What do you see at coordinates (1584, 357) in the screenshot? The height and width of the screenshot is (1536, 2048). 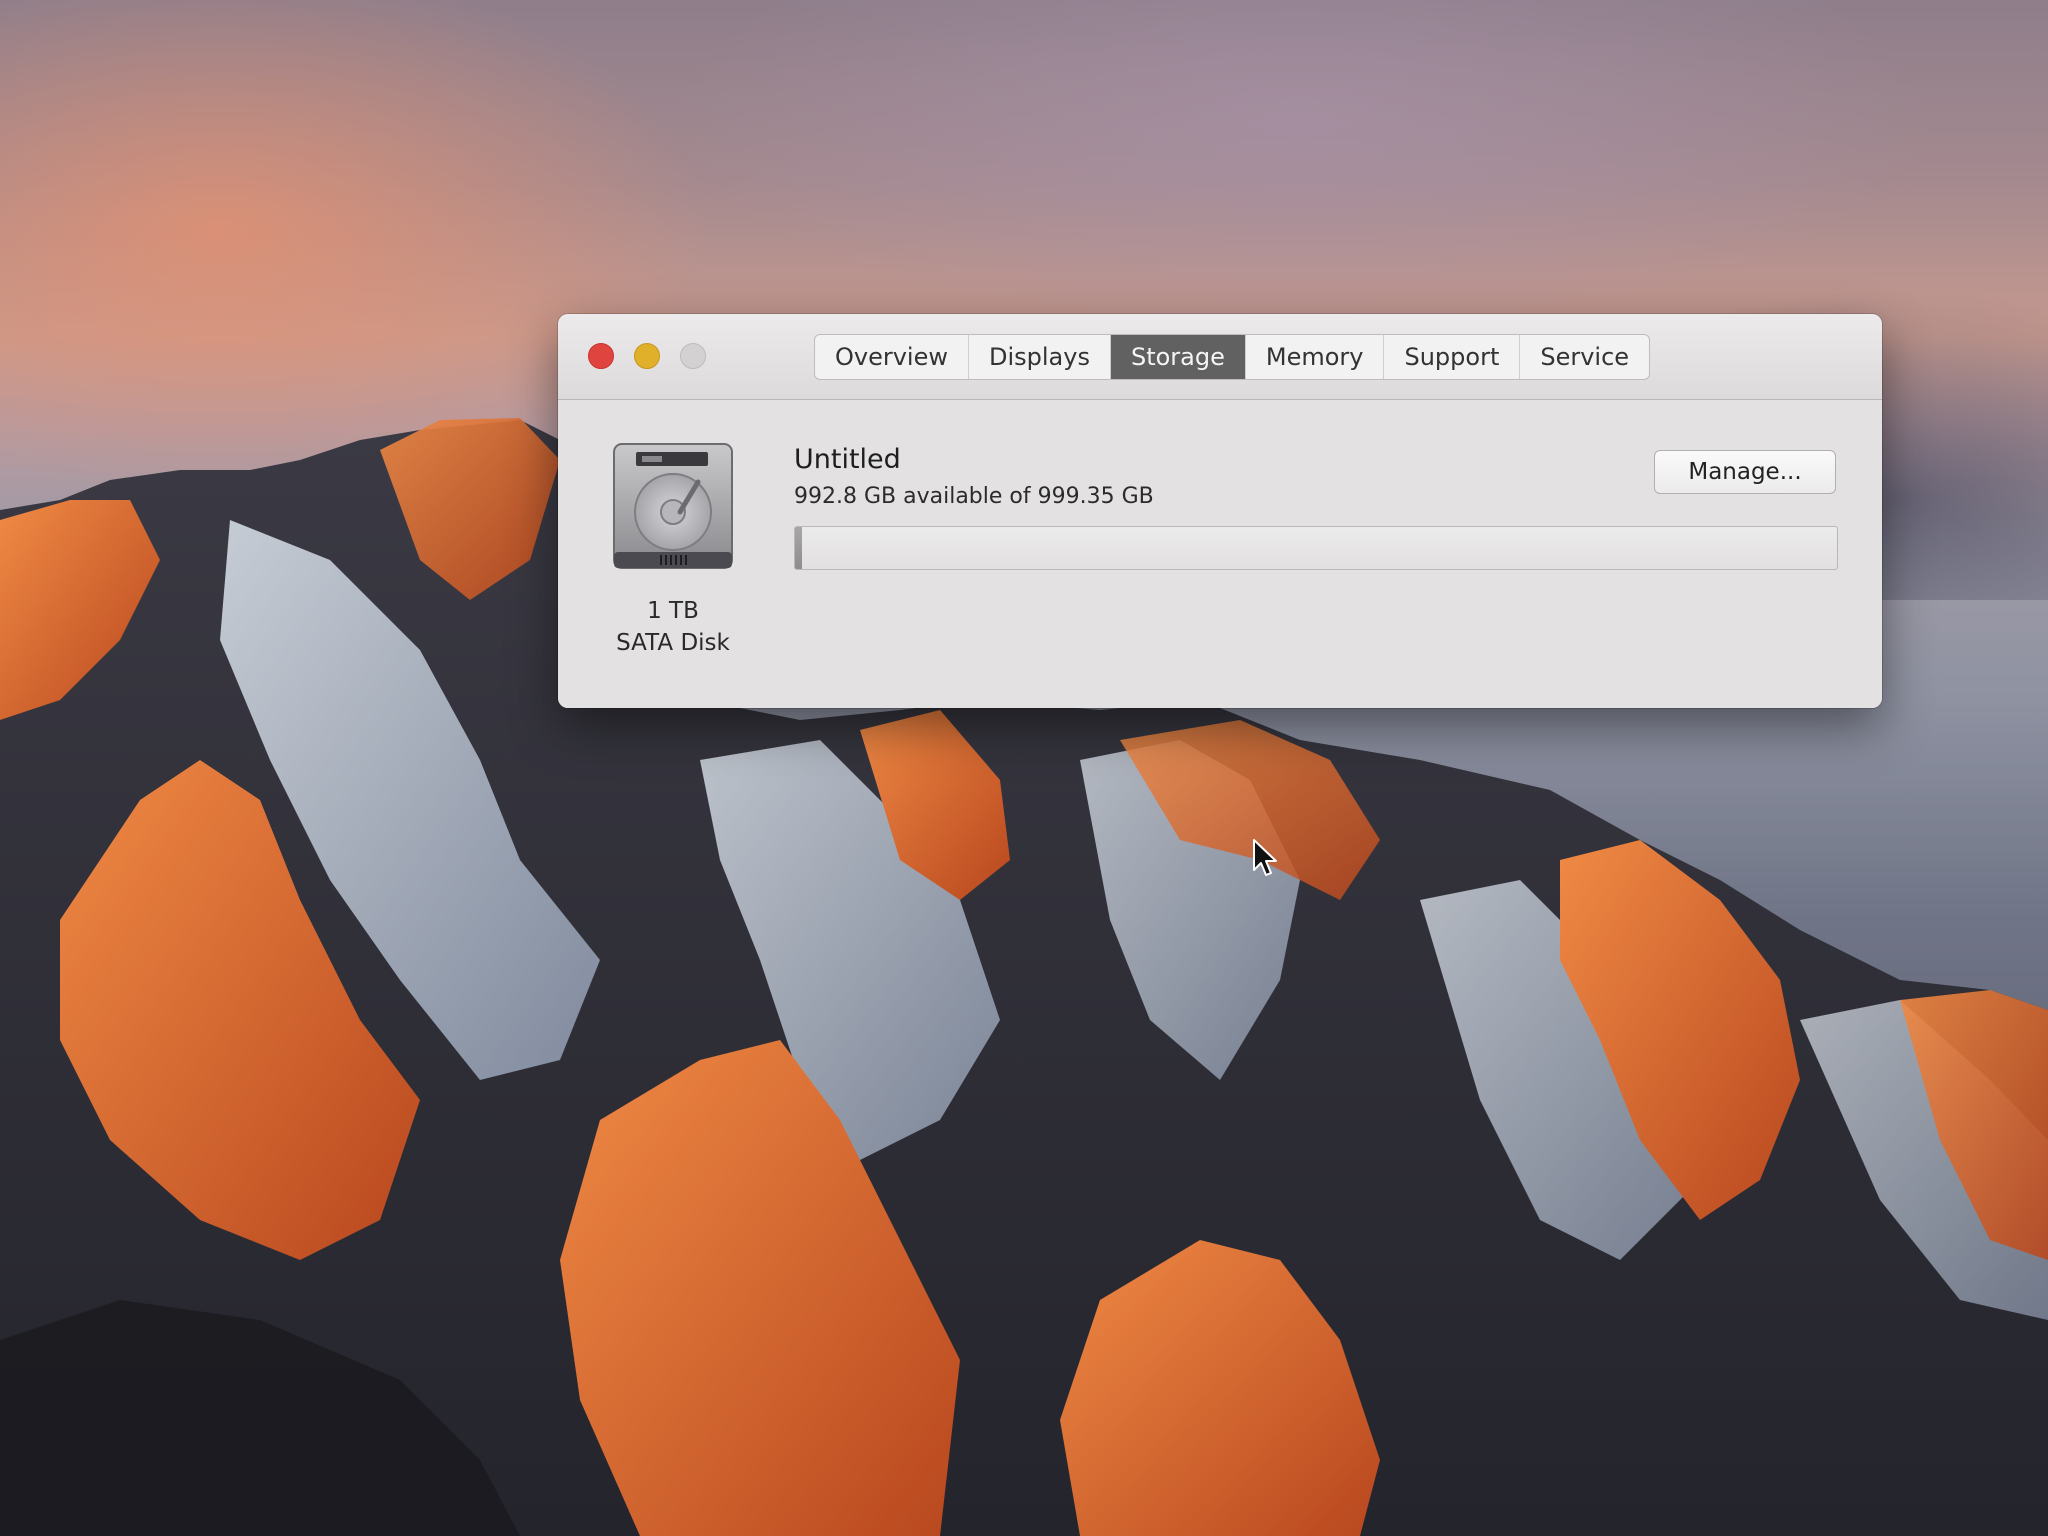 I see `tab-service: Service` at bounding box center [1584, 357].